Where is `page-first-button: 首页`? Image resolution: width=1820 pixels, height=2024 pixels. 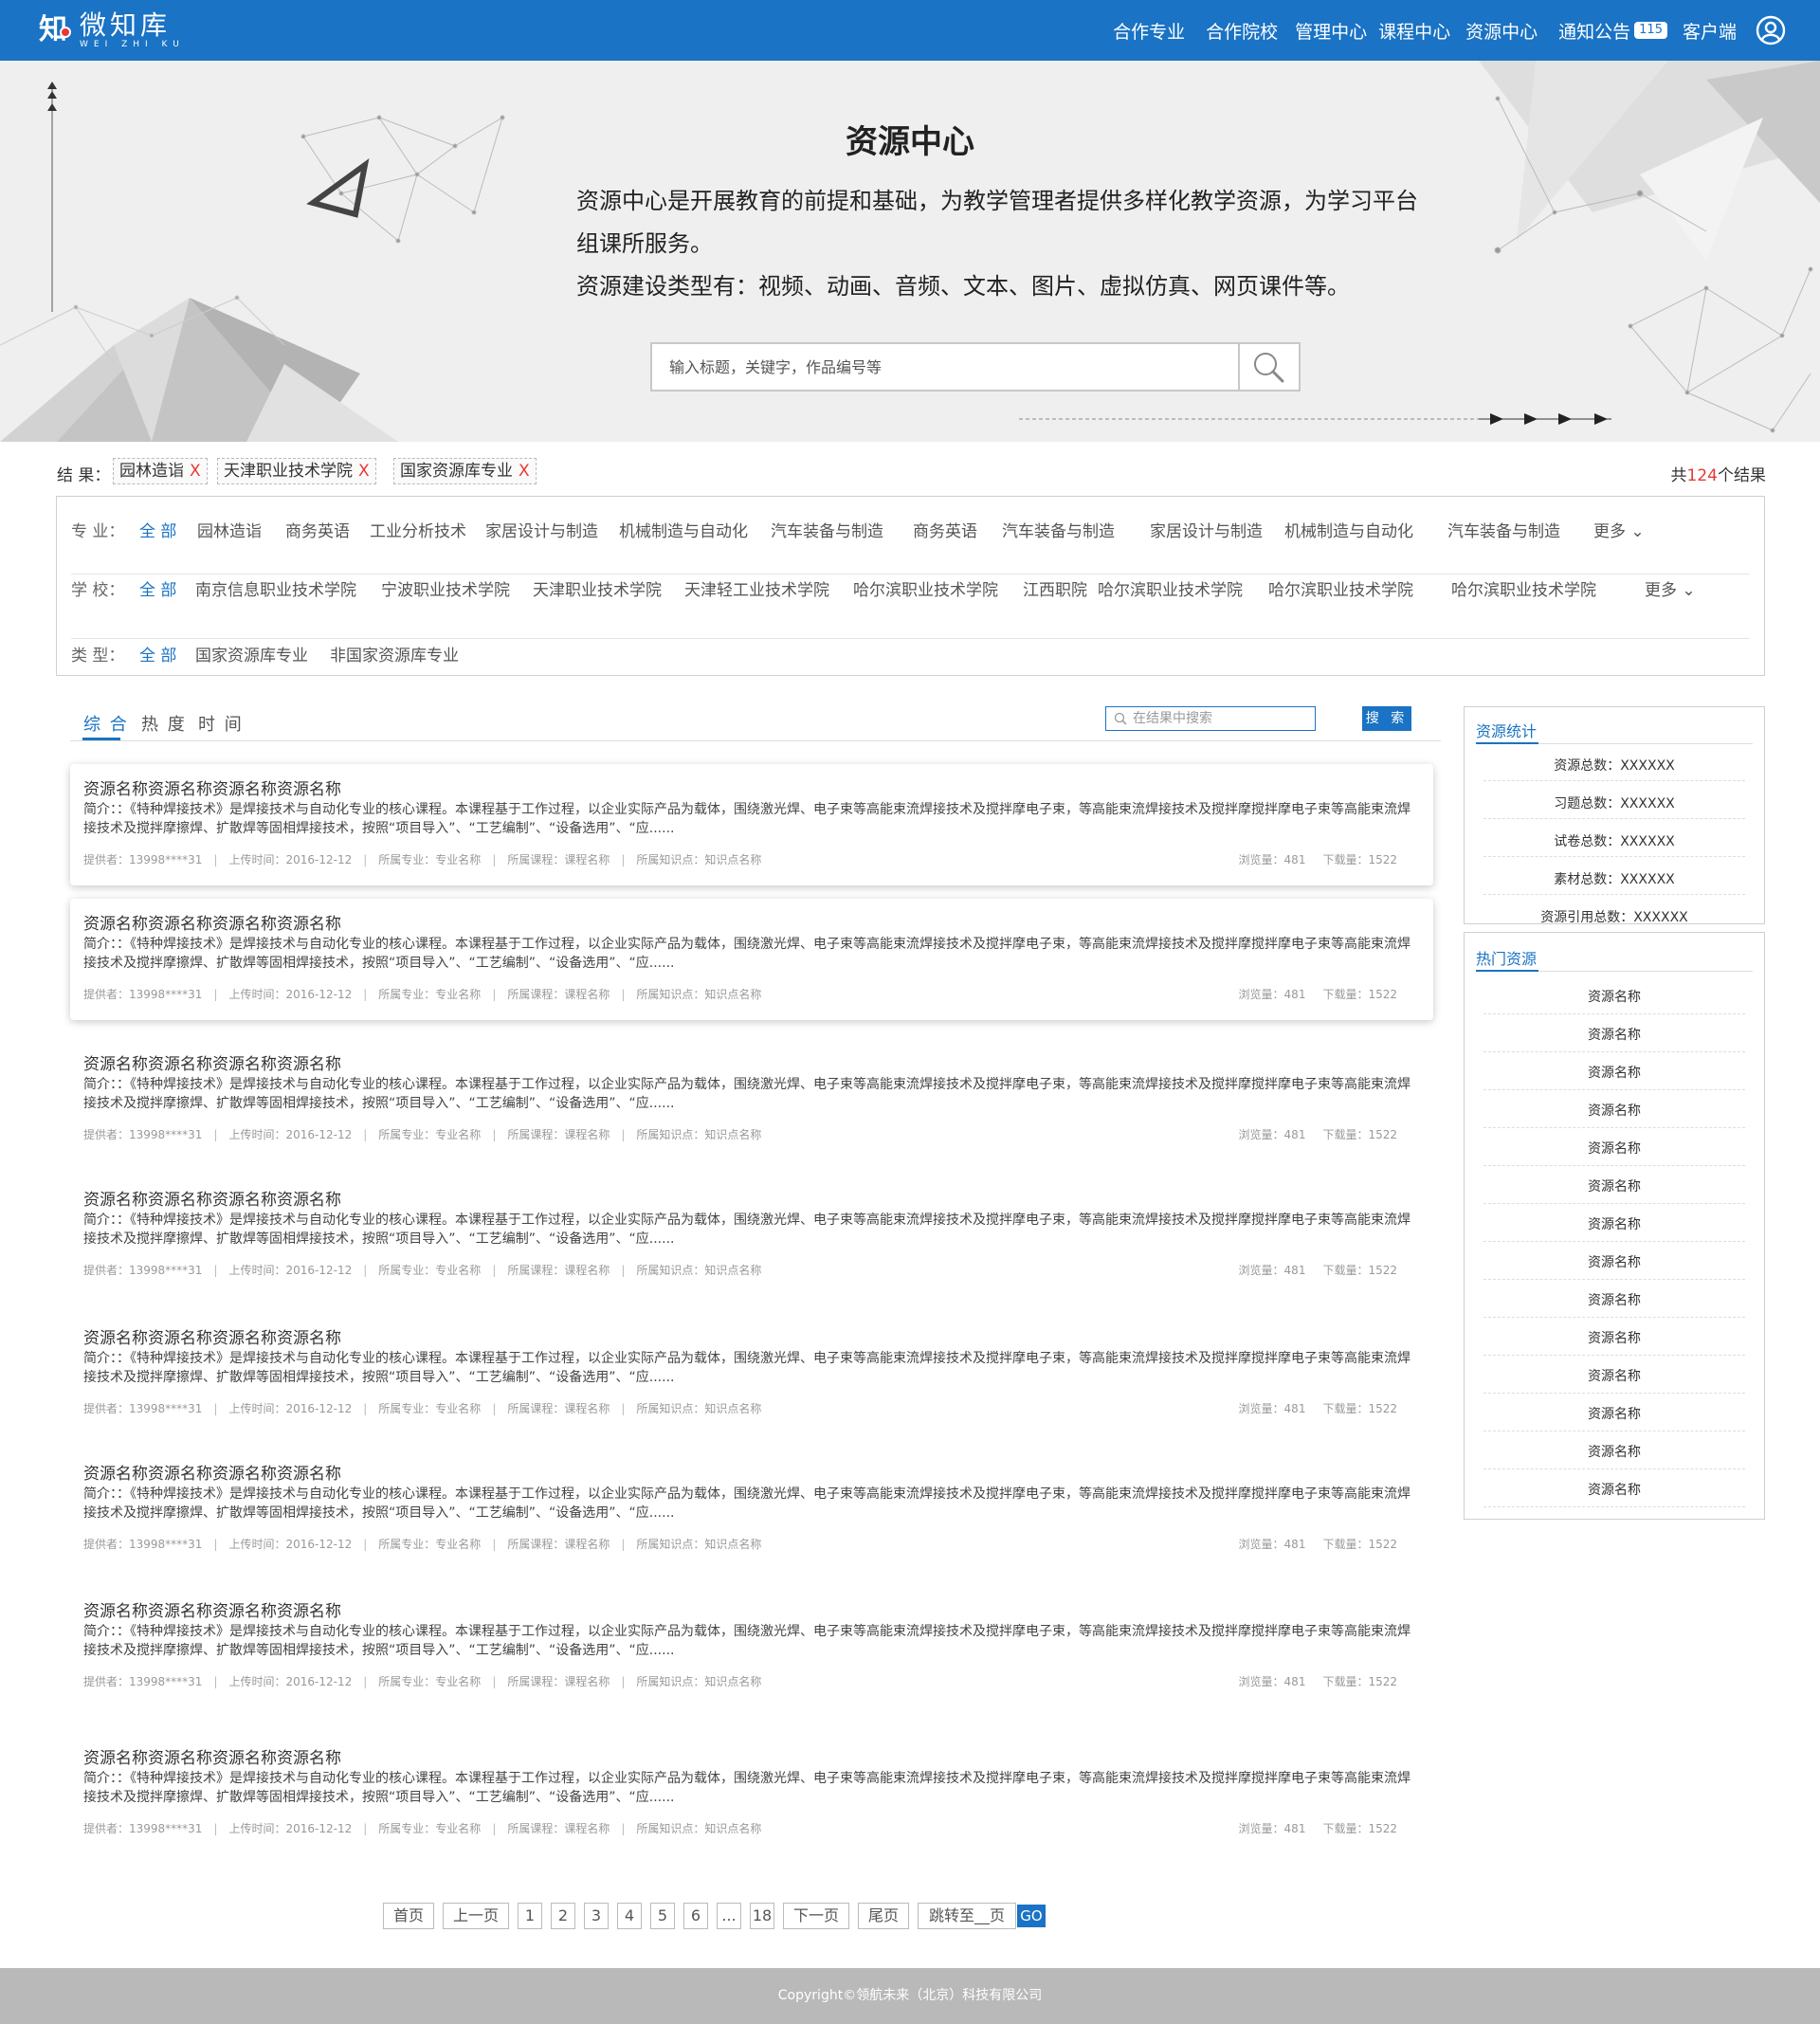 page-first-button: 首页 is located at coordinates (408, 1916).